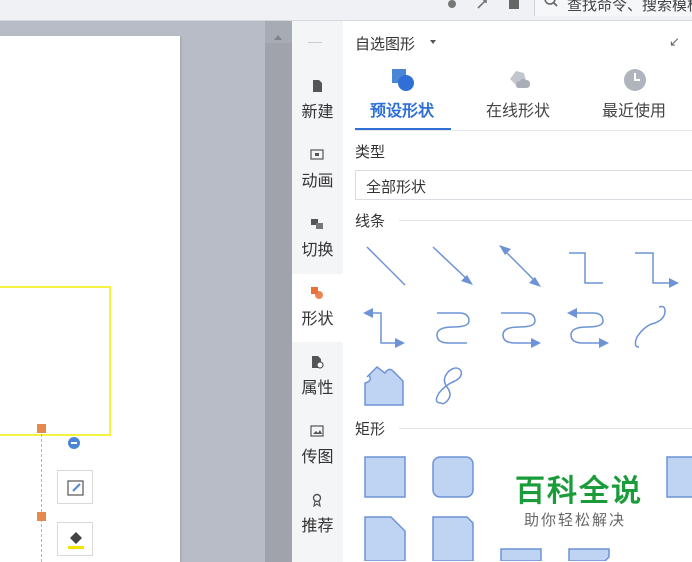  I want to click on rail-grip, so click(315, 42).